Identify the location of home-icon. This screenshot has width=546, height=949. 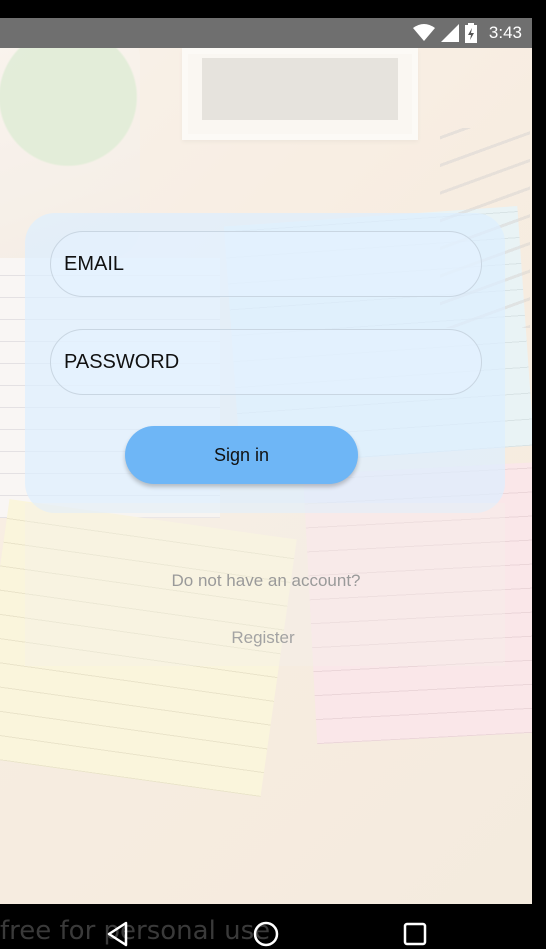
(266, 934).